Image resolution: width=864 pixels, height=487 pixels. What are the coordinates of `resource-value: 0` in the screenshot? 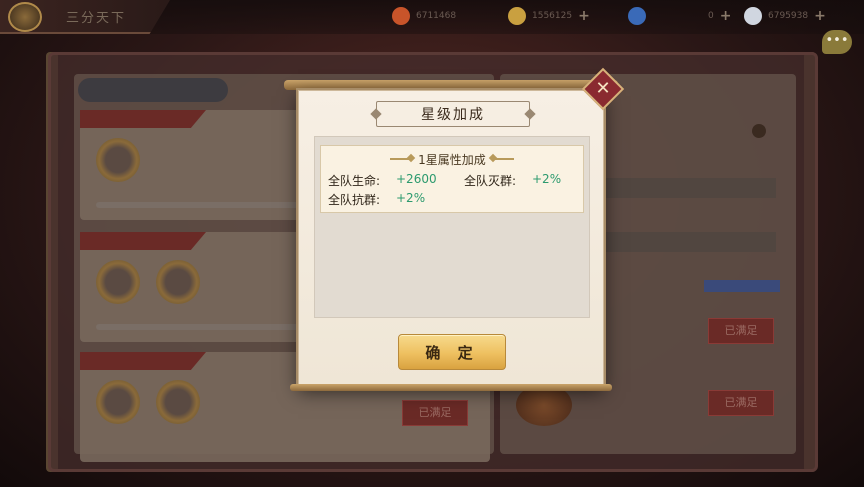 It's located at (711, 16).